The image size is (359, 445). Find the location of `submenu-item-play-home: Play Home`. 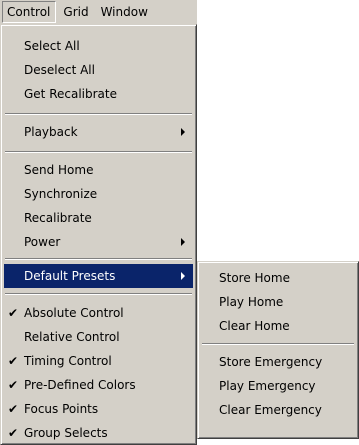

submenu-item-play-home: Play Home is located at coordinates (278, 302).